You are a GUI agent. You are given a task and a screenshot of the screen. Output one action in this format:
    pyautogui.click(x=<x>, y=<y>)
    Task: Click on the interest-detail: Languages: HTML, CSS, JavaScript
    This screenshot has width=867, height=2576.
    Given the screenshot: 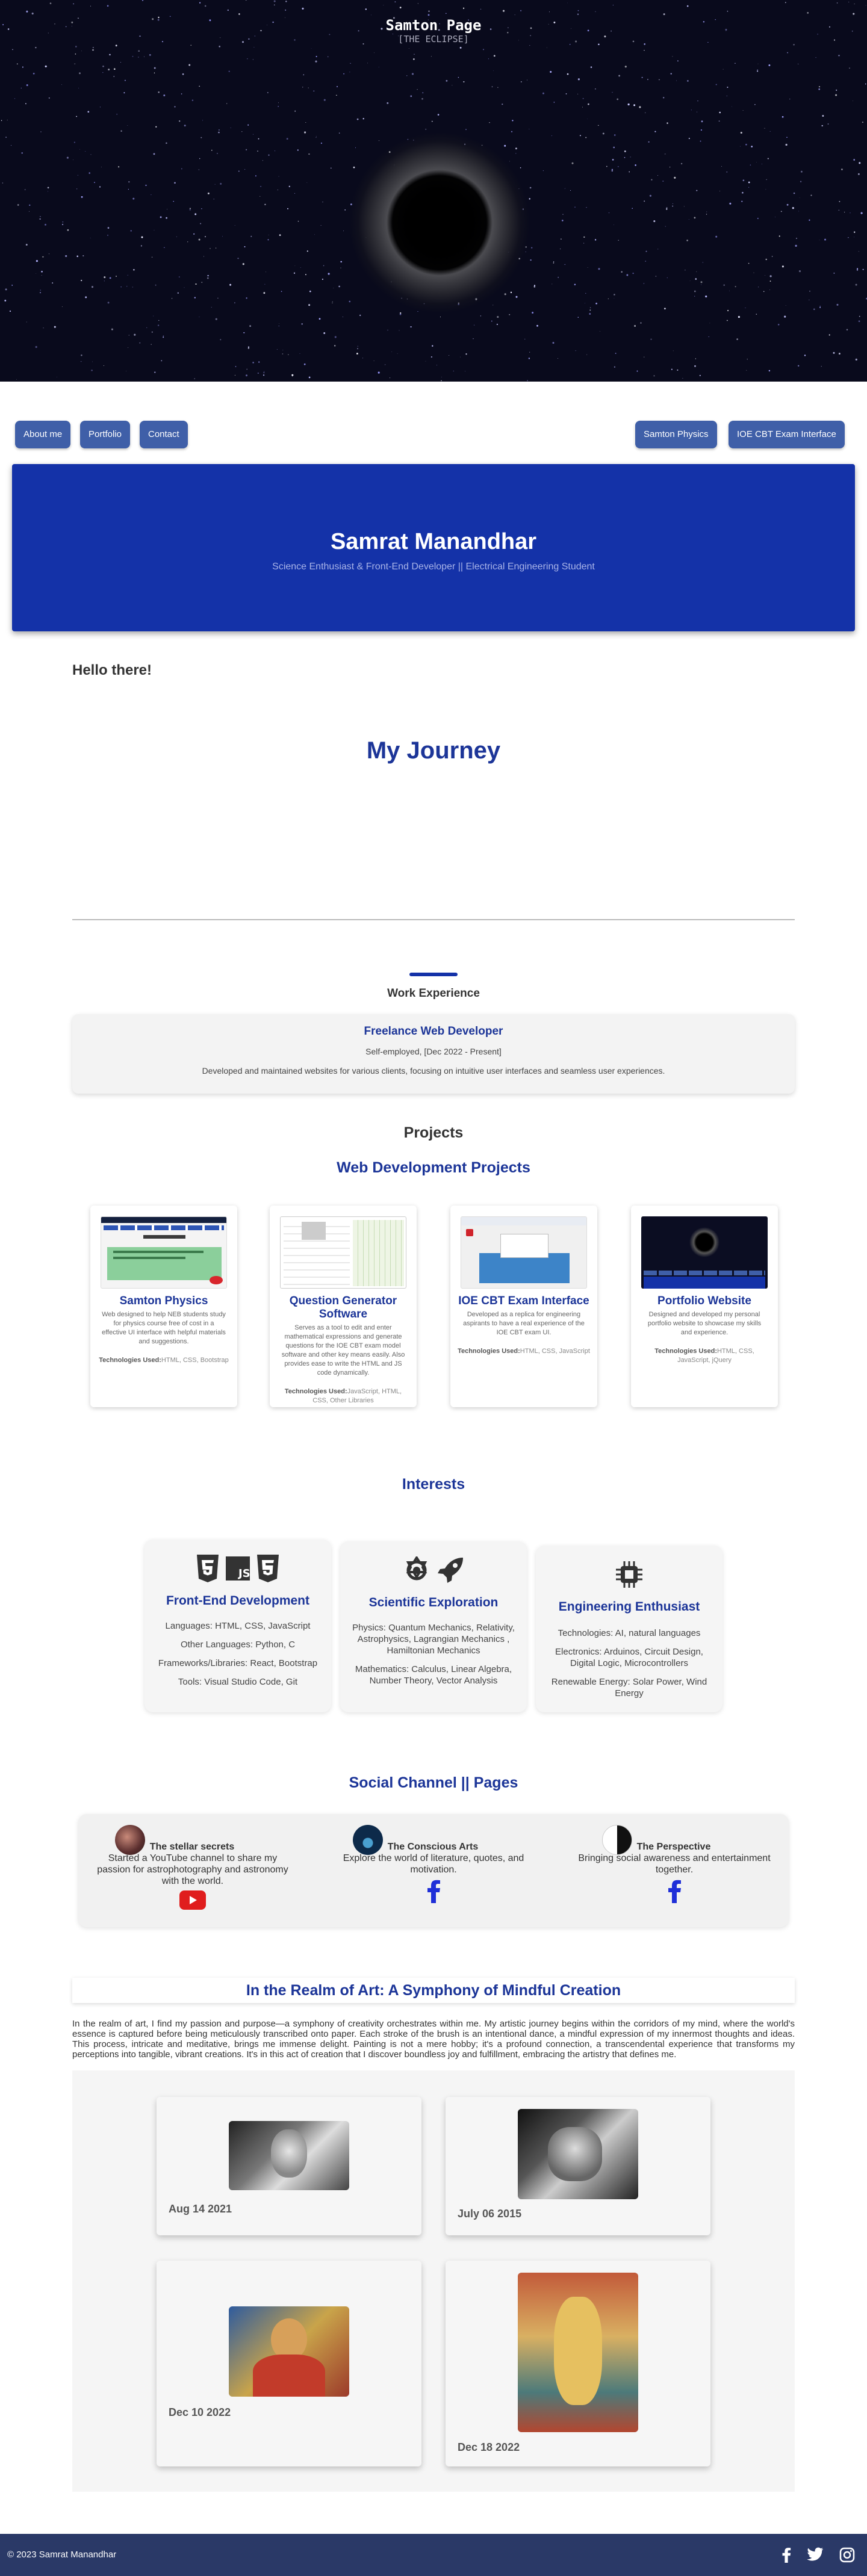 What is the action you would take?
    pyautogui.click(x=238, y=1626)
    